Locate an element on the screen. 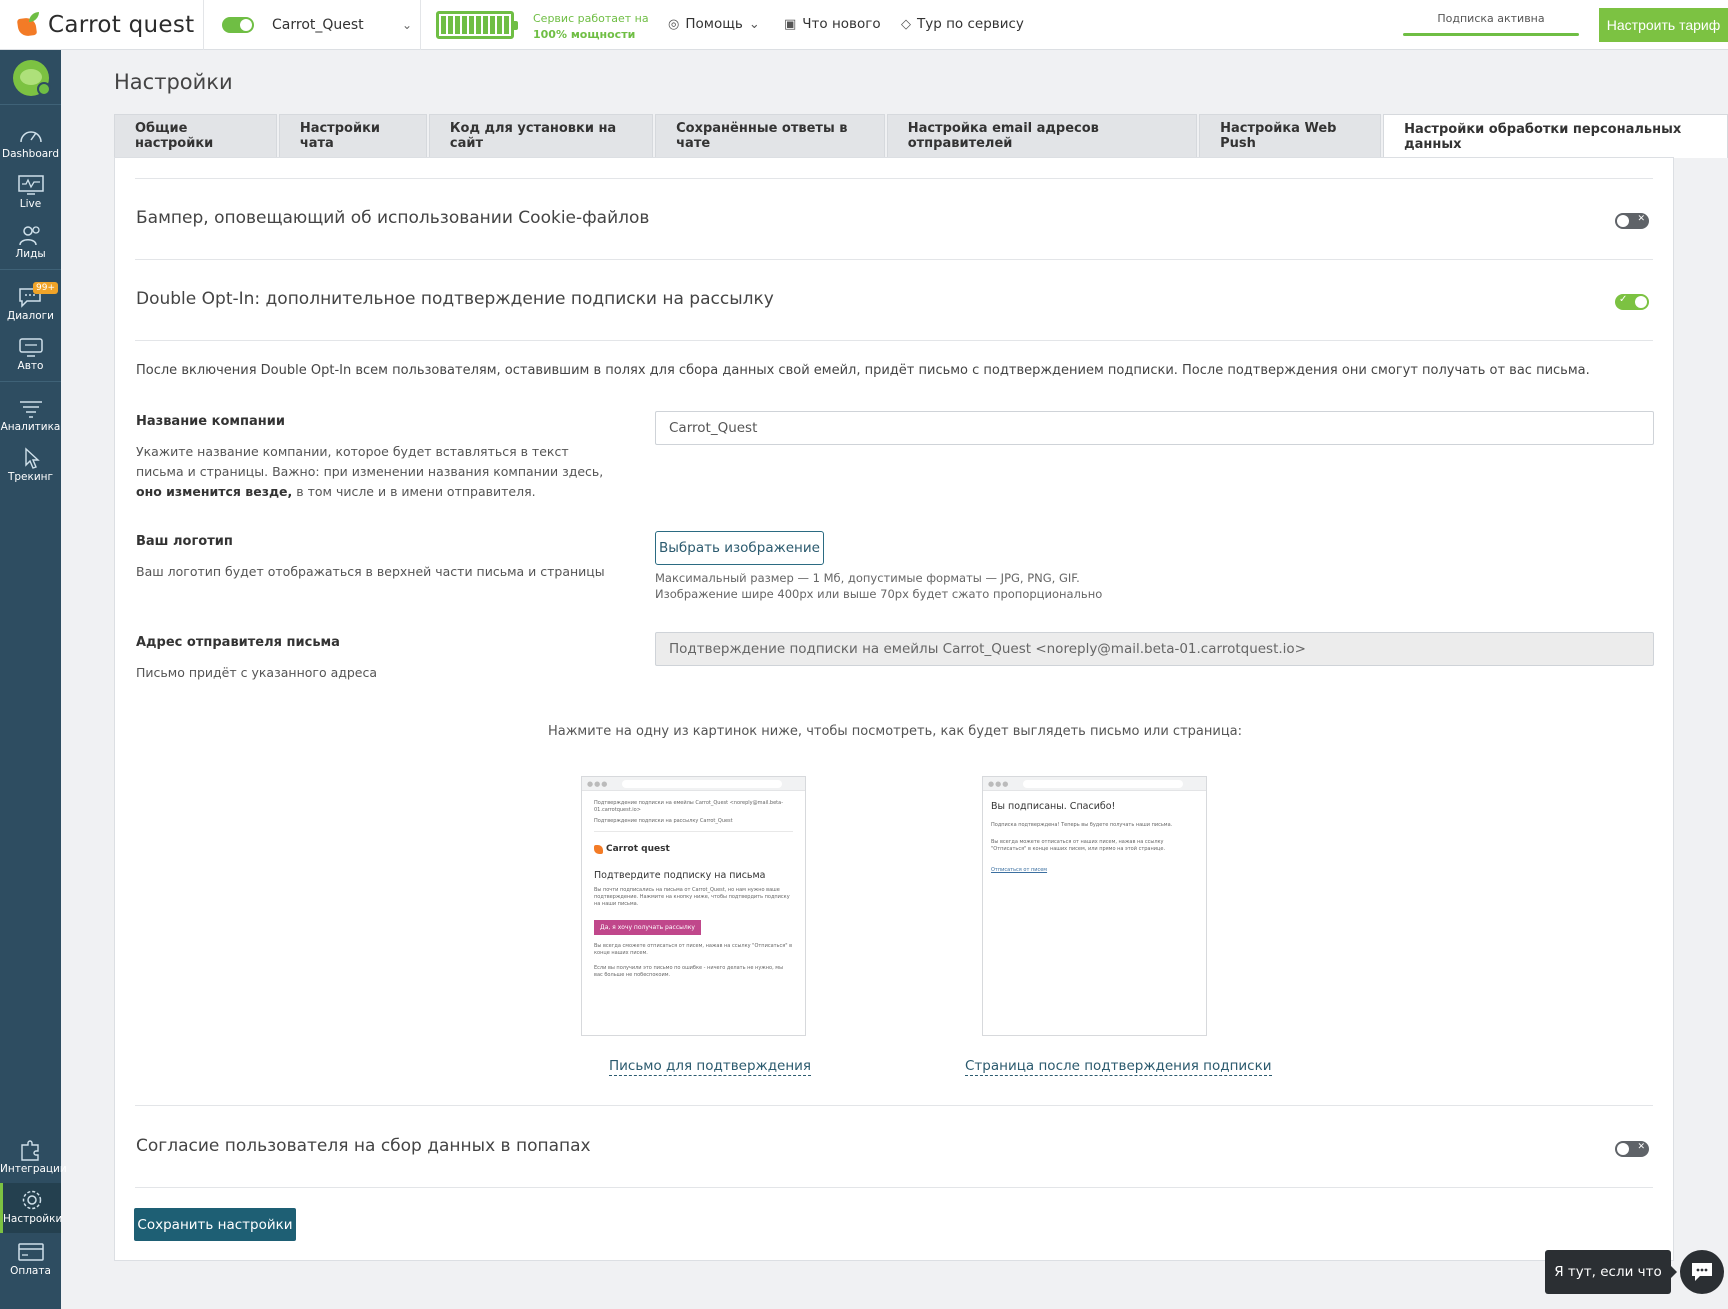 The width and height of the screenshot is (1728, 1309). email-preview-link: Письмо для подтверждения is located at coordinates (710, 1067).